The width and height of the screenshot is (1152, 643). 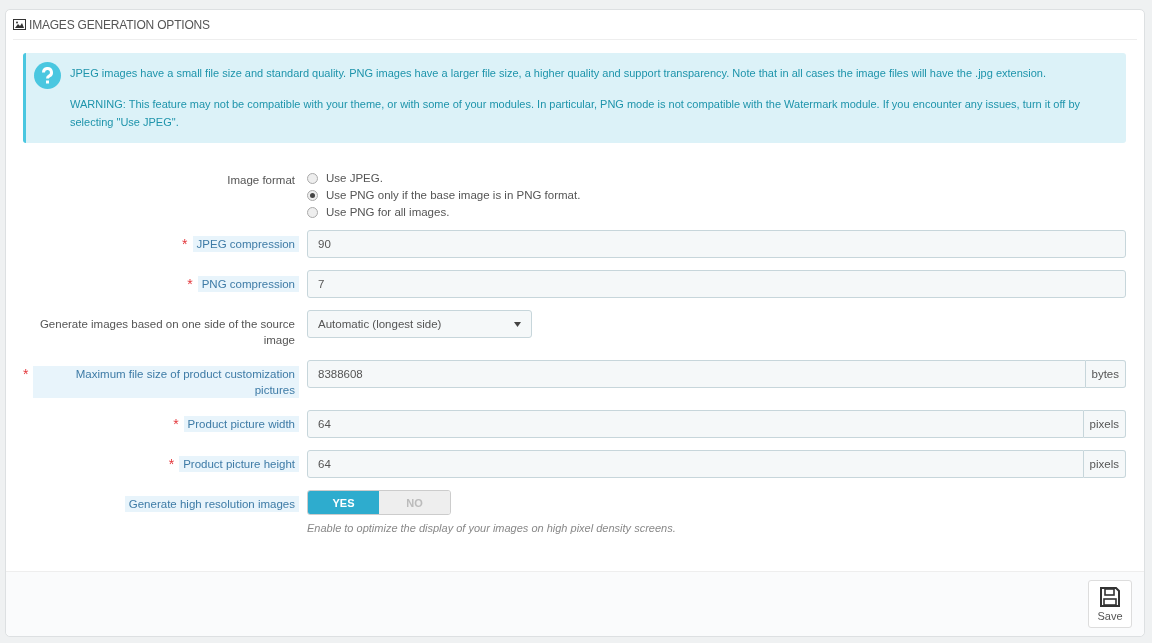 What do you see at coordinates (47, 75) in the screenshot?
I see `question-icon` at bounding box center [47, 75].